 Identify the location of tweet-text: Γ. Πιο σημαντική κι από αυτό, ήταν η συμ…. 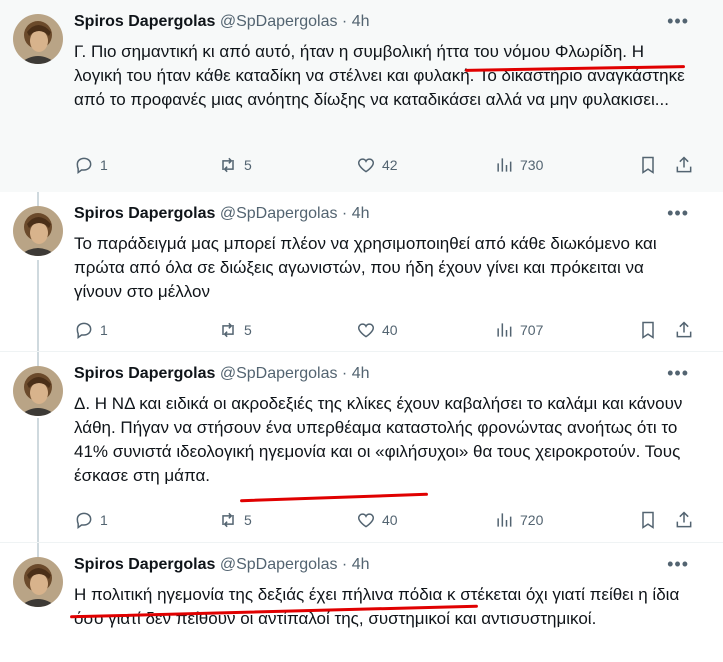
(379, 75).